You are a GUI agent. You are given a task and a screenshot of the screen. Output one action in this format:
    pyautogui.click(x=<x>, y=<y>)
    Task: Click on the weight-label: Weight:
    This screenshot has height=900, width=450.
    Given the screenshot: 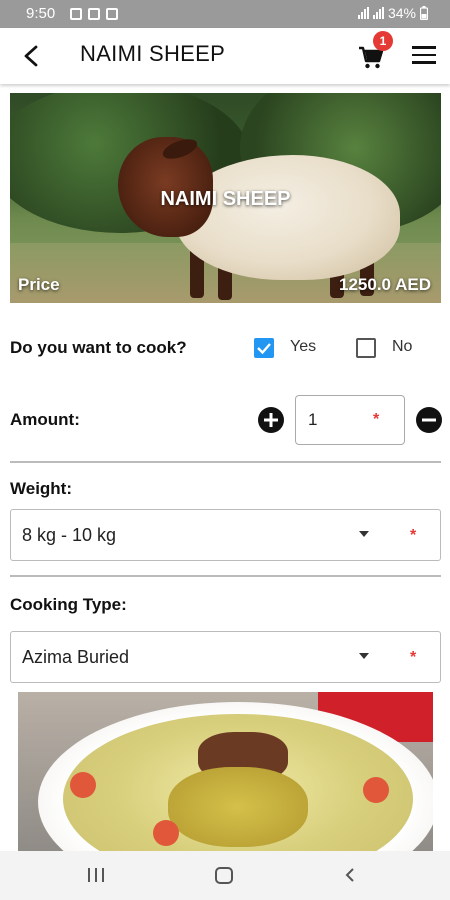 What is the action you would take?
    pyautogui.click(x=41, y=488)
    